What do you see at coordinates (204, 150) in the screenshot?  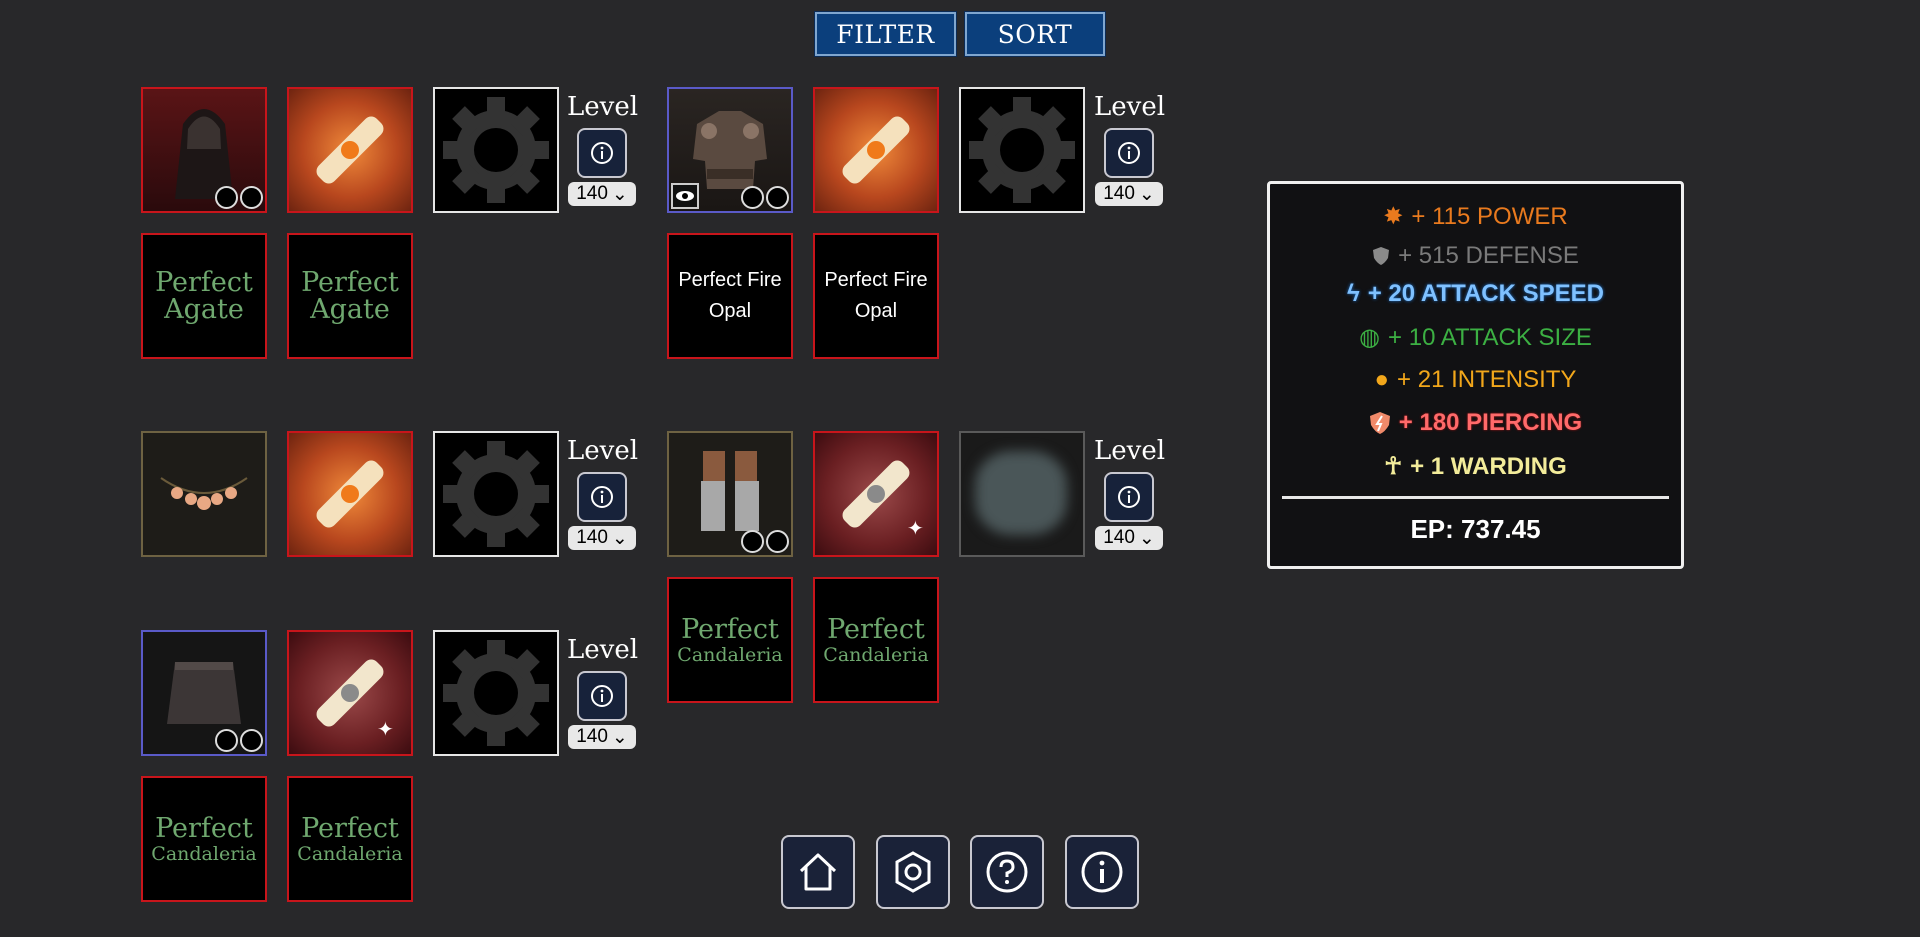 I see `cloak-item-slot` at bounding box center [204, 150].